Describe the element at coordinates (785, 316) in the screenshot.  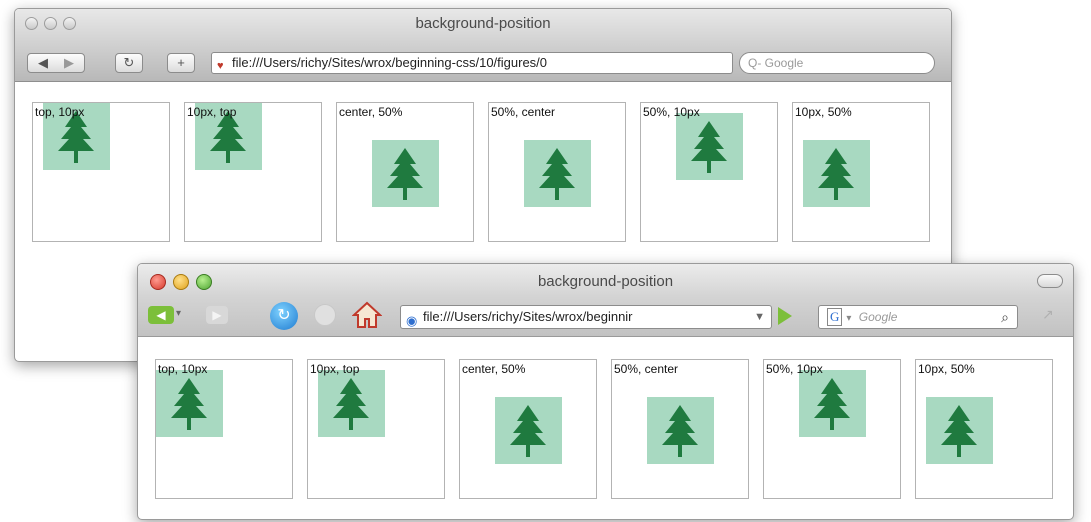
I see `go-arrow-icon` at that location.